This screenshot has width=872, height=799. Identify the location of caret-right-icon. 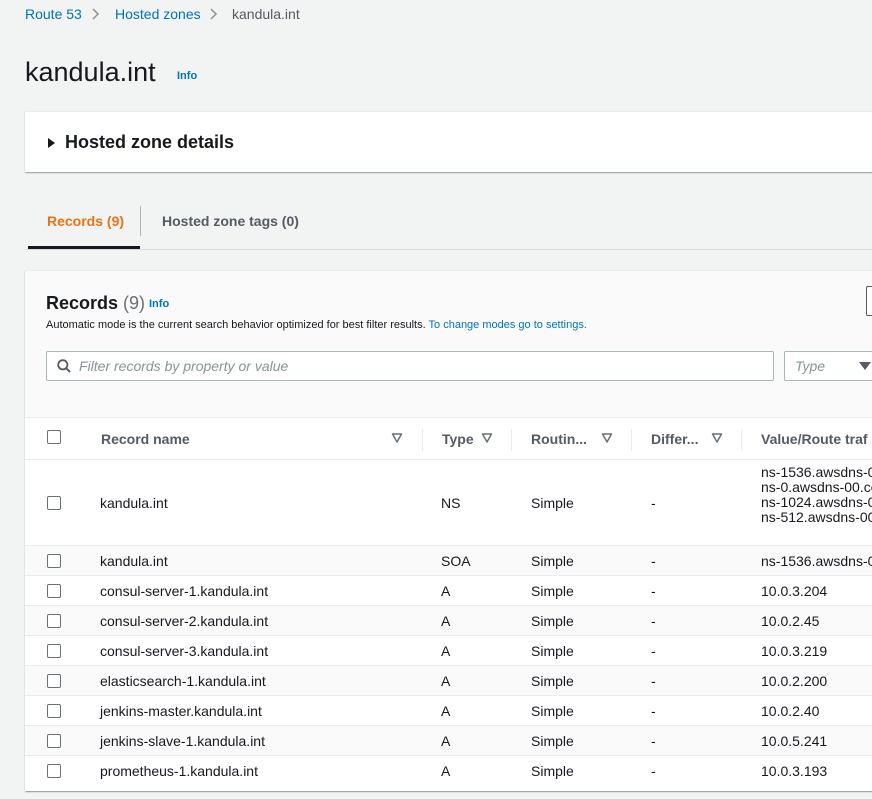
(51, 143).